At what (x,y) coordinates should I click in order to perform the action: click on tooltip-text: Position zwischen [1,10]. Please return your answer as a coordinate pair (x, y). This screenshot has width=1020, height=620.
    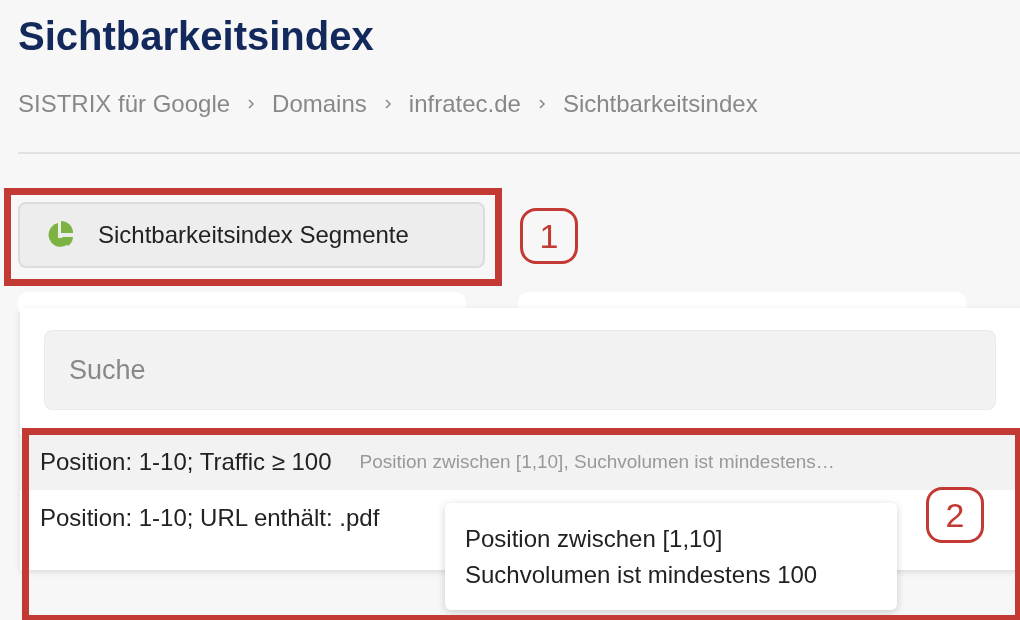
    Looking at the image, I should click on (594, 538).